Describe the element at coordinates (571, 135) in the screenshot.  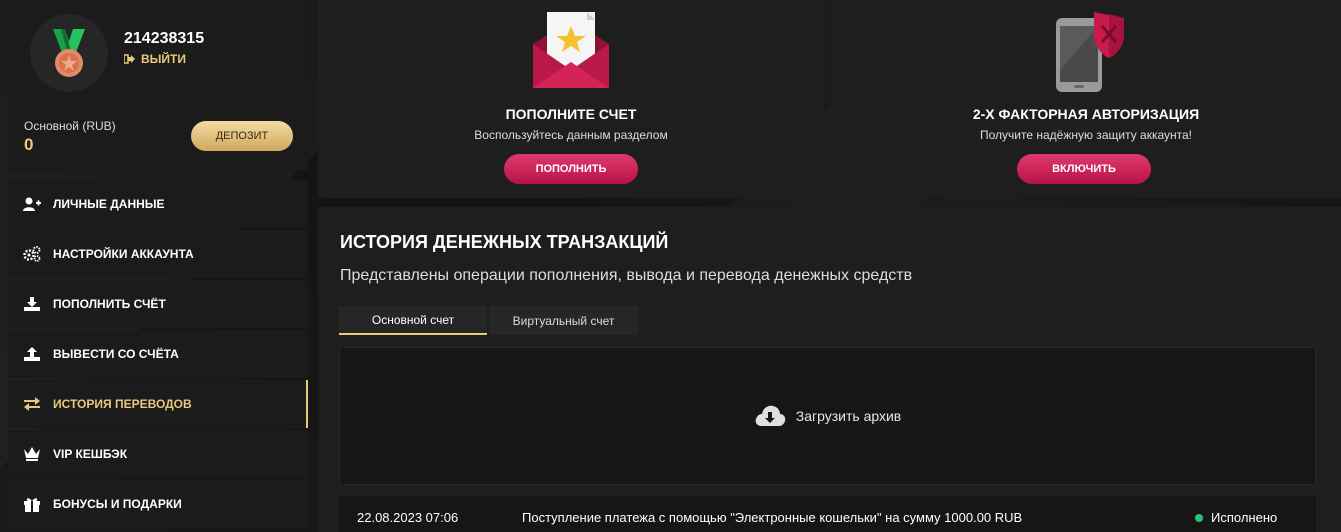
I see `deposit-card-subtitle: Воспользуйтесь данным разделом` at that location.